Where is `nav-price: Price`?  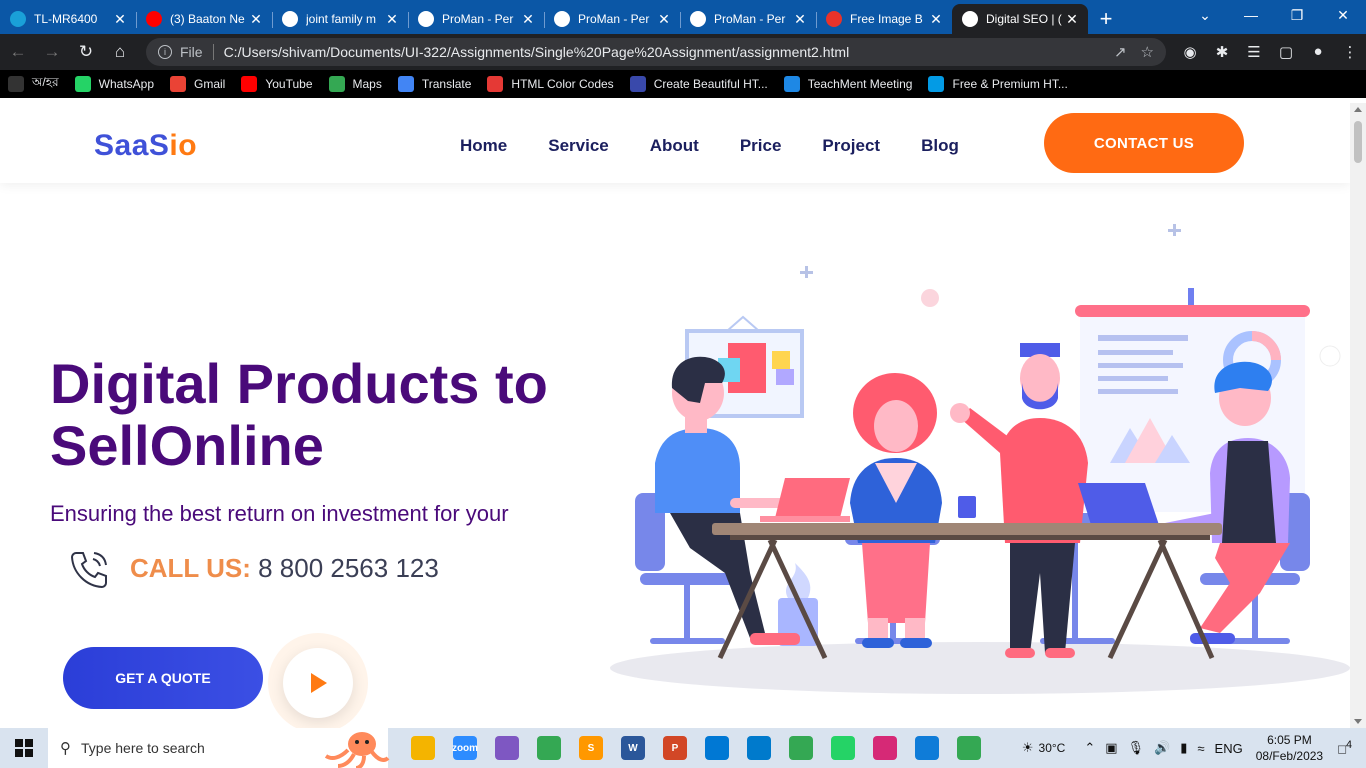 nav-price: Price is located at coordinates (761, 146).